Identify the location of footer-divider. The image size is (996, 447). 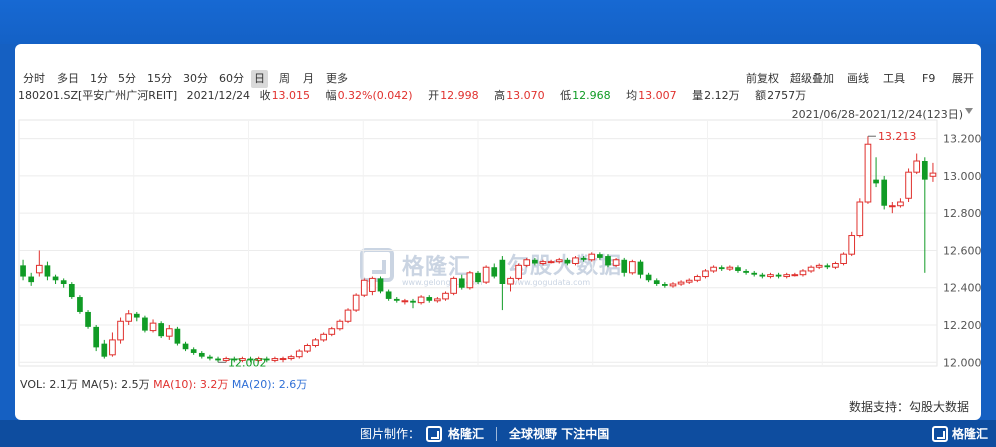
(497, 433).